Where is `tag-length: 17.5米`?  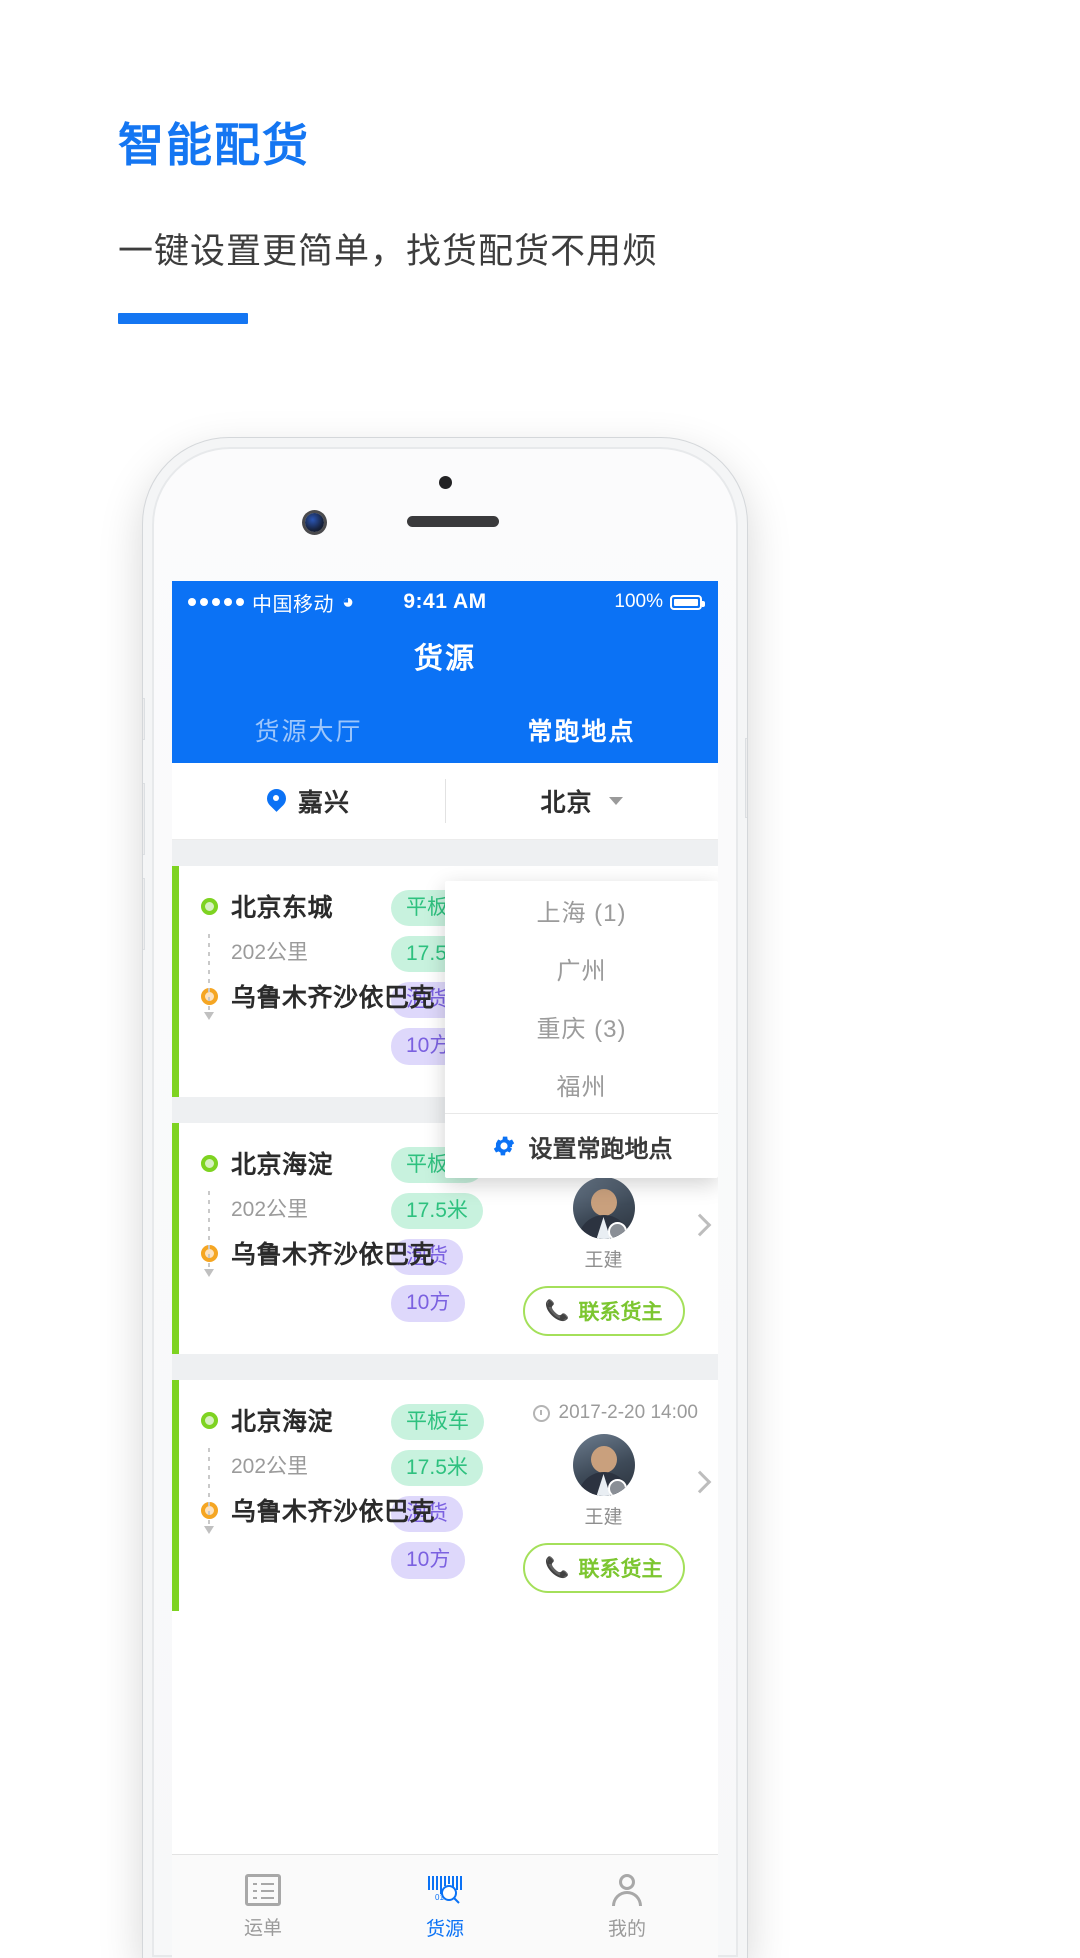
tag-length: 17.5米 is located at coordinates (437, 1468).